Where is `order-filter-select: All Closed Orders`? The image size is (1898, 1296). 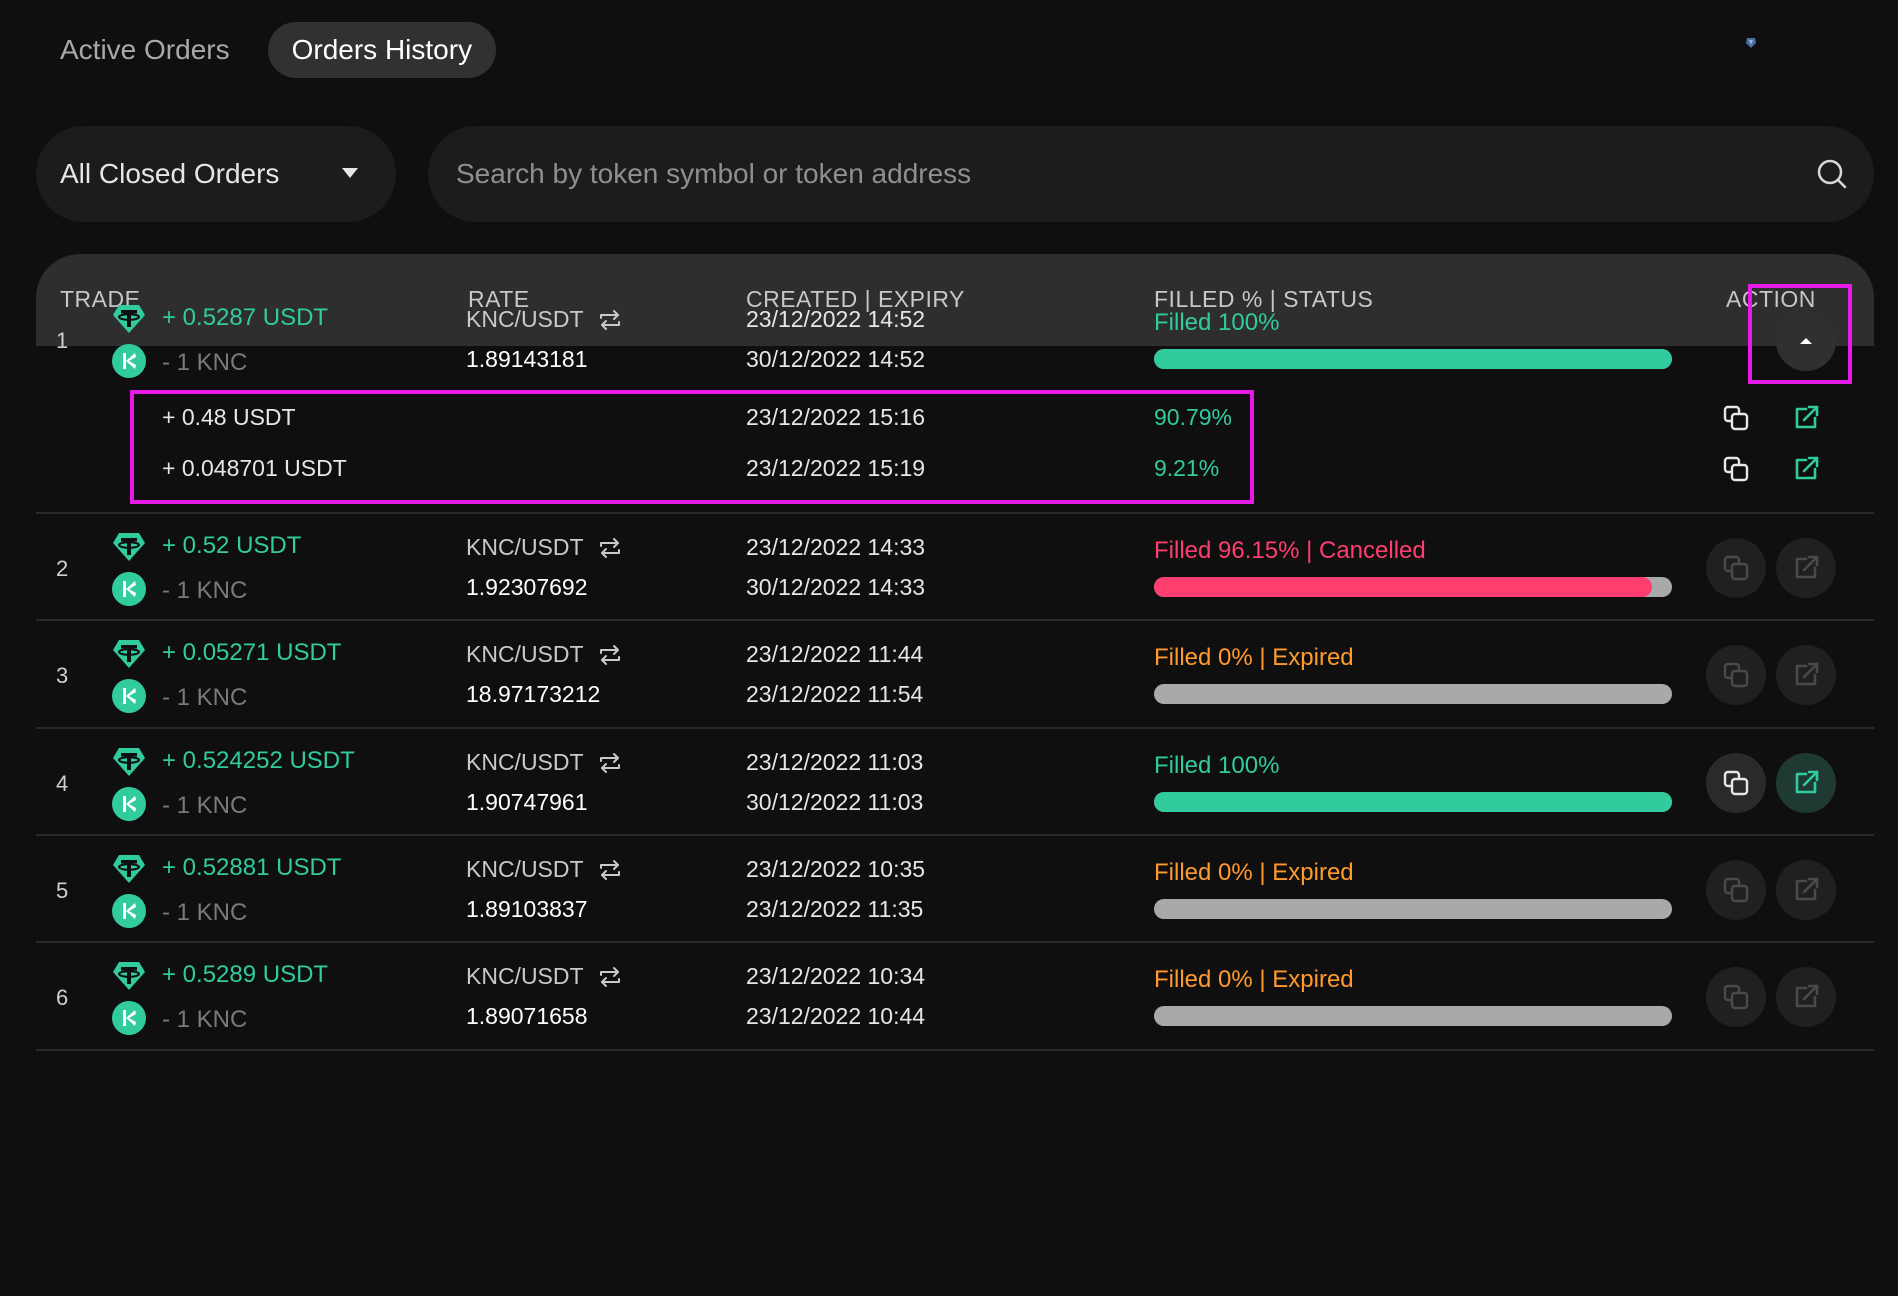
order-filter-select: All Closed Orders is located at coordinates (216, 174).